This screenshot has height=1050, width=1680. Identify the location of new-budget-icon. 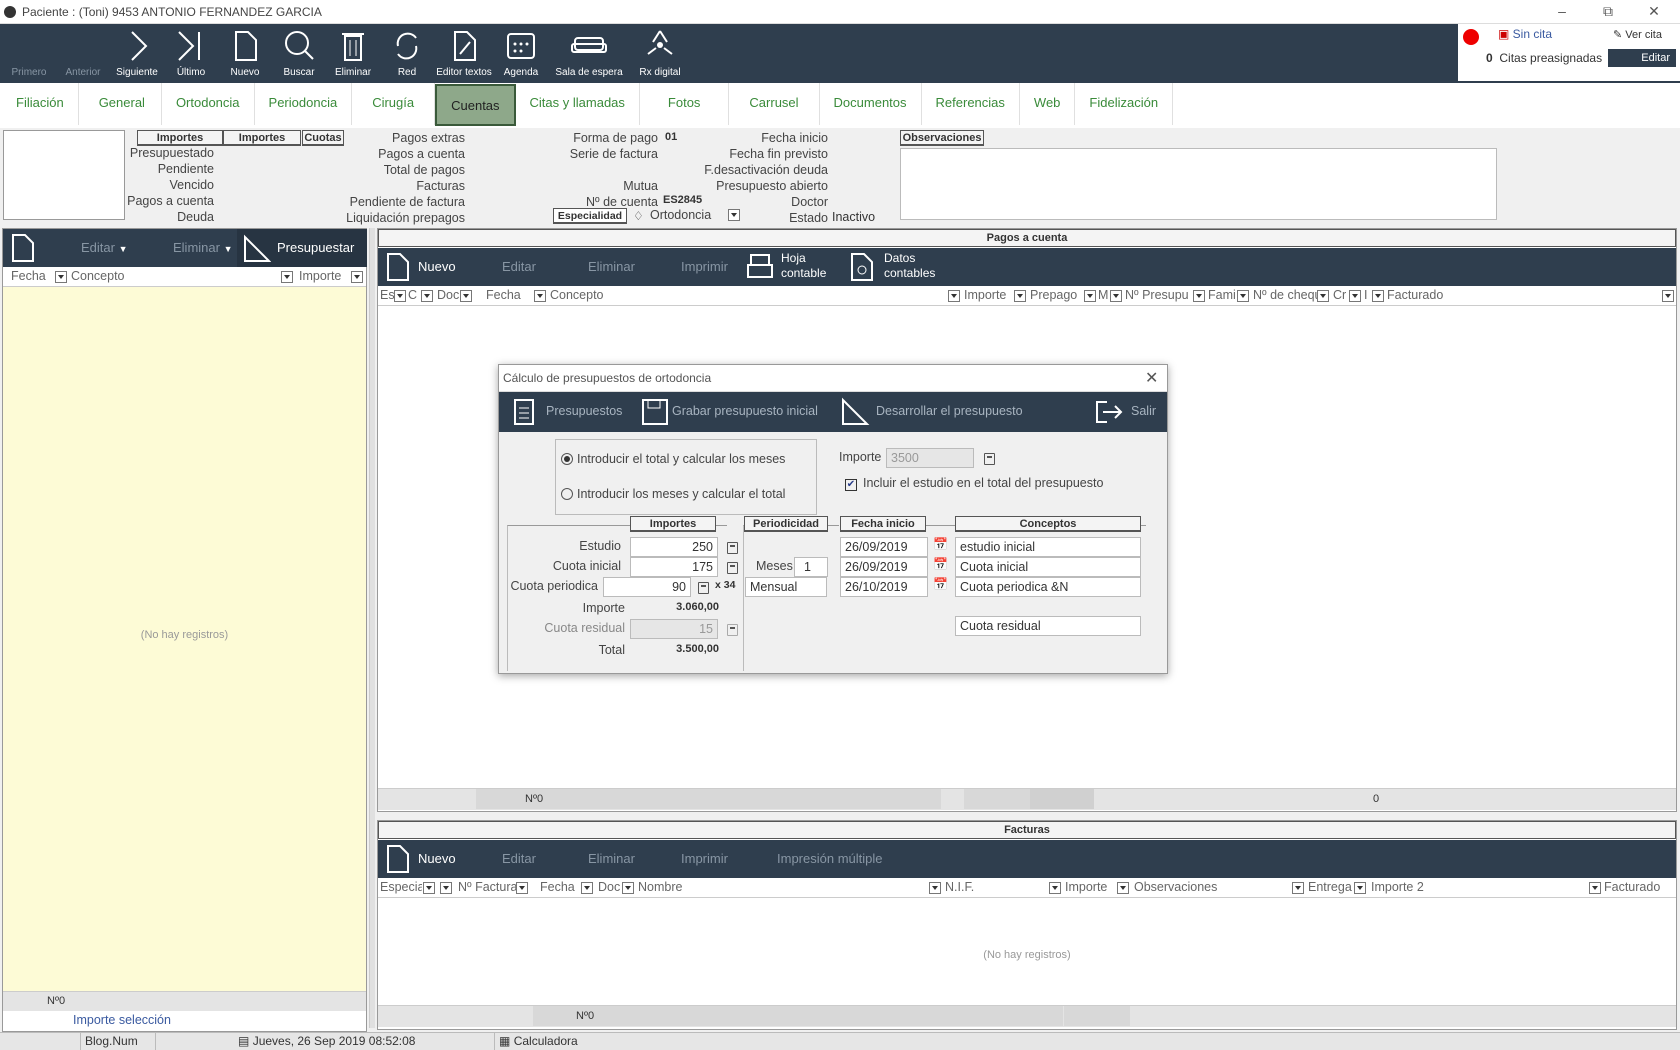
(23, 248).